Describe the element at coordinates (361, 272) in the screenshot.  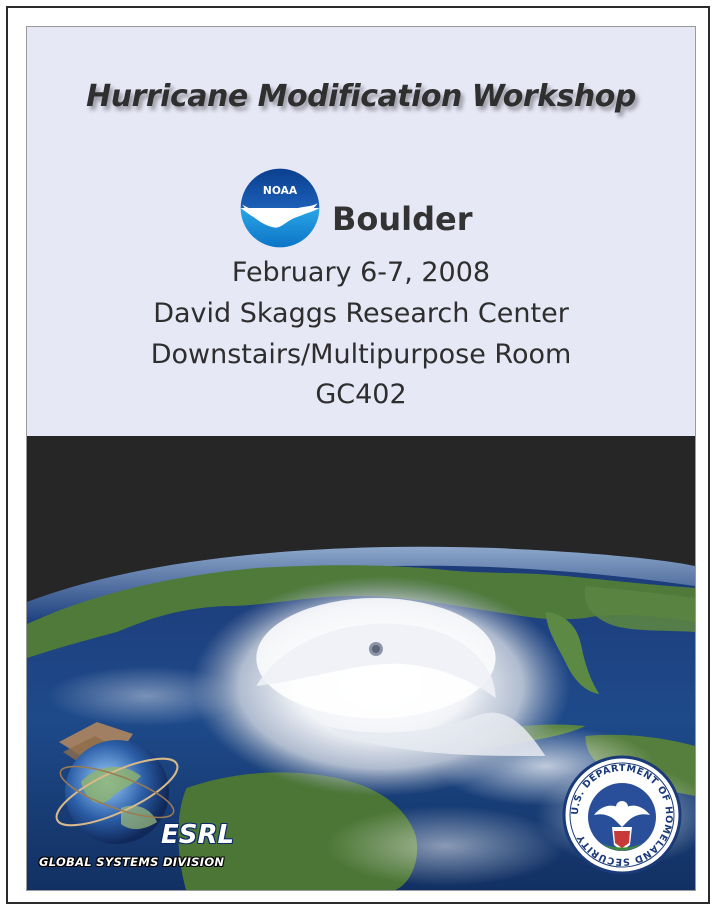
I see `date-line: February 6-7, 2008` at that location.